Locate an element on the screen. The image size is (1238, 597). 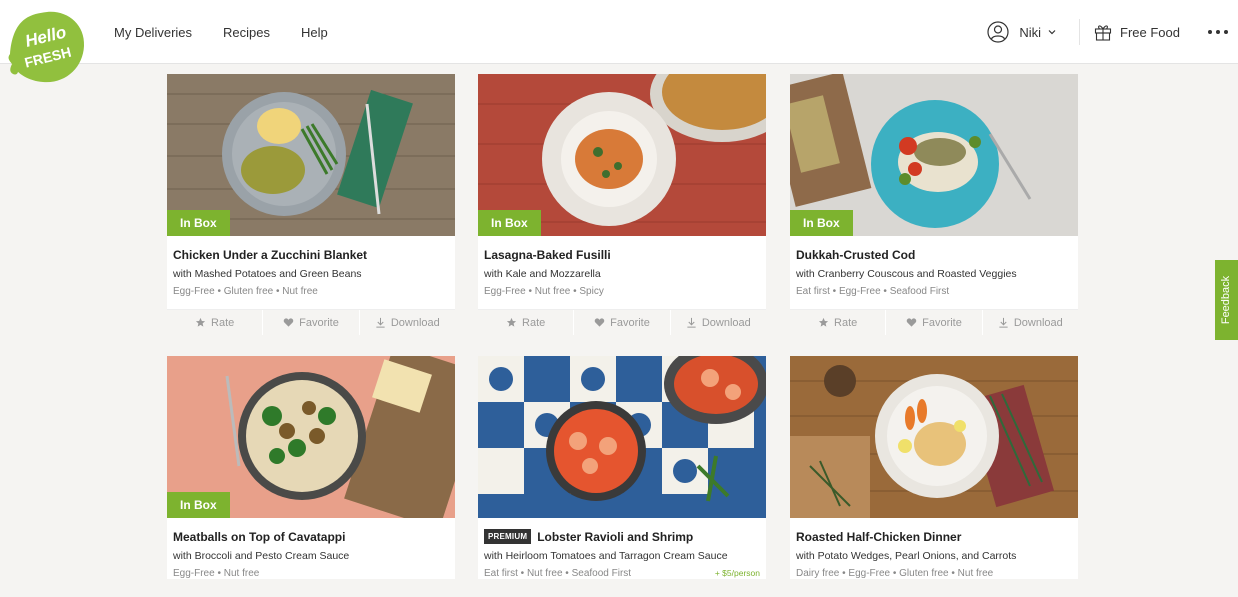
recipe-tags: Eat first • Egg-Free • Seafood First is located at coordinates (934, 291).